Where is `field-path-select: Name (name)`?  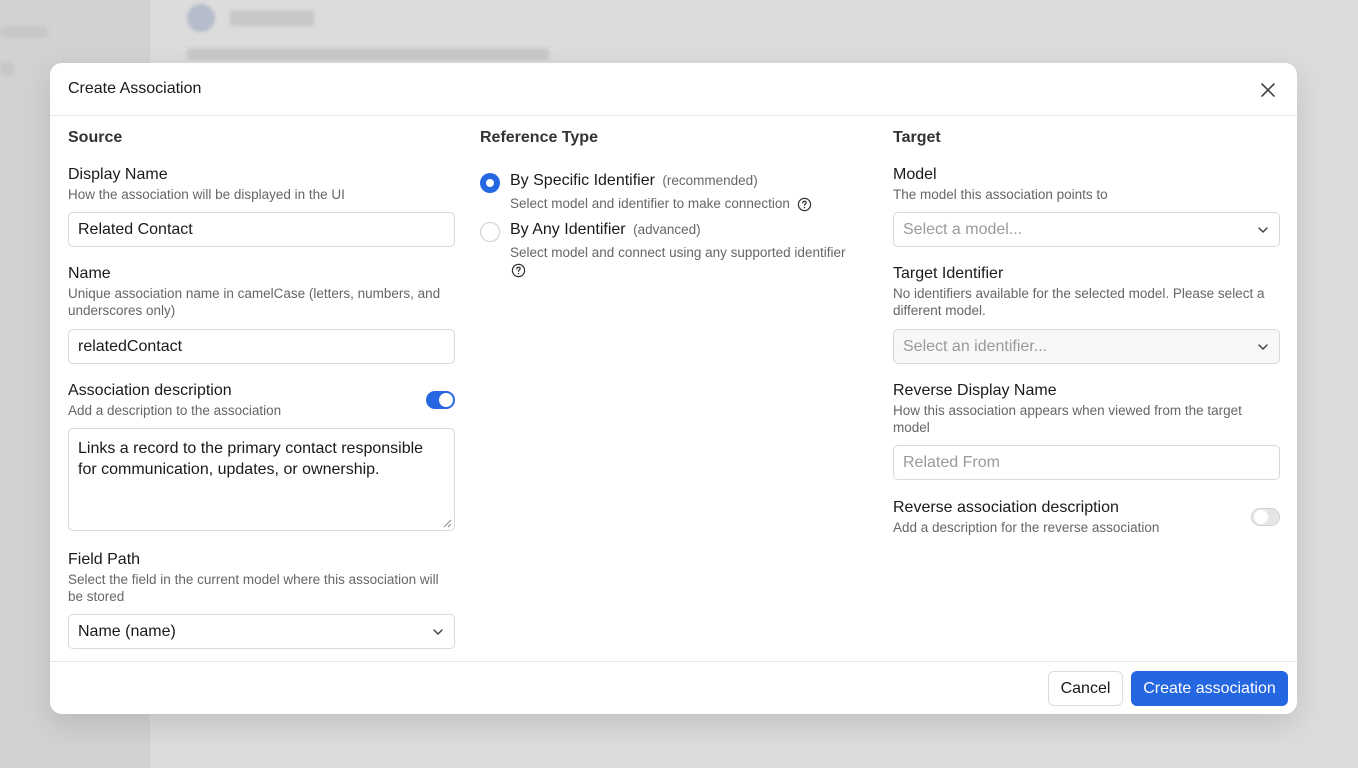 field-path-select: Name (name) is located at coordinates (261, 631).